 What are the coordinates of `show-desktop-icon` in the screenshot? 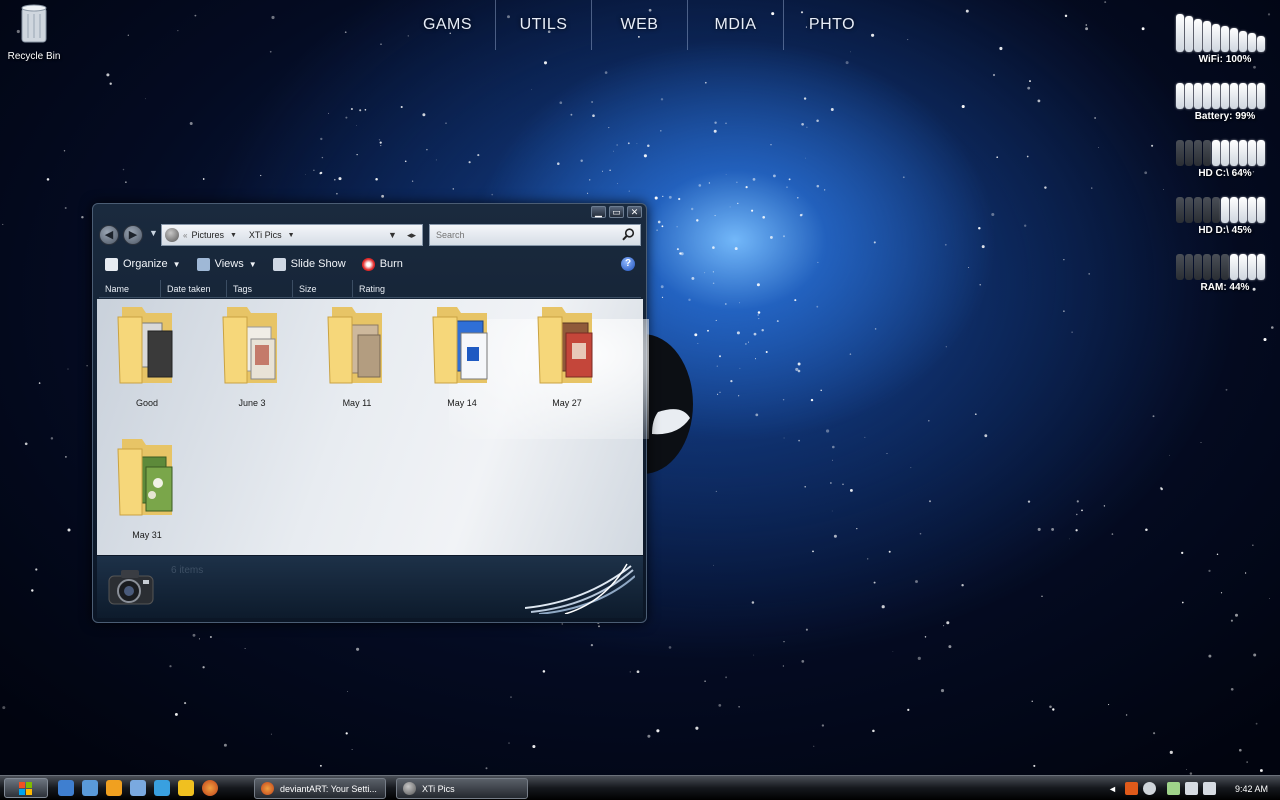 It's located at (66, 788).